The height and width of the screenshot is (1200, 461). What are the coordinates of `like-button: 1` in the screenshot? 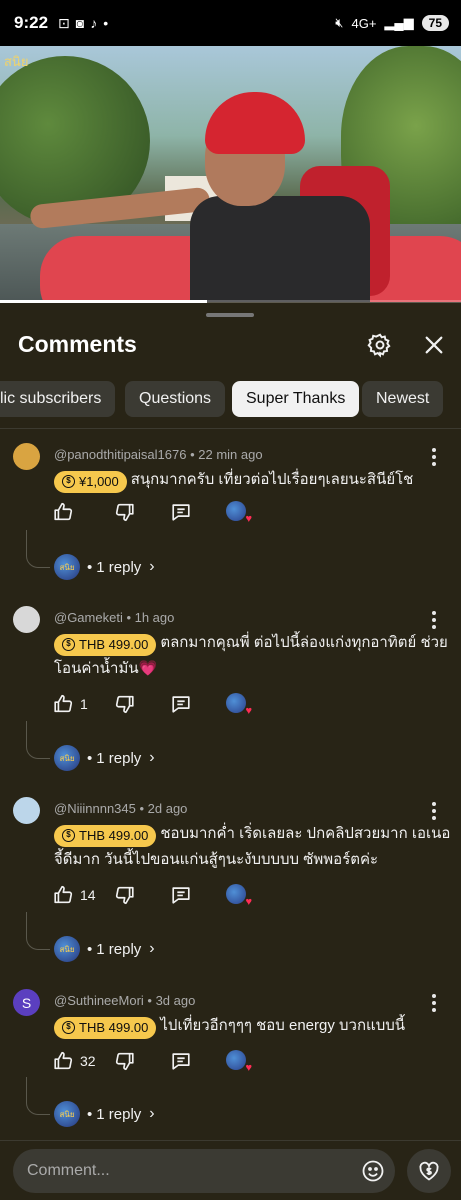 It's located at (70, 704).